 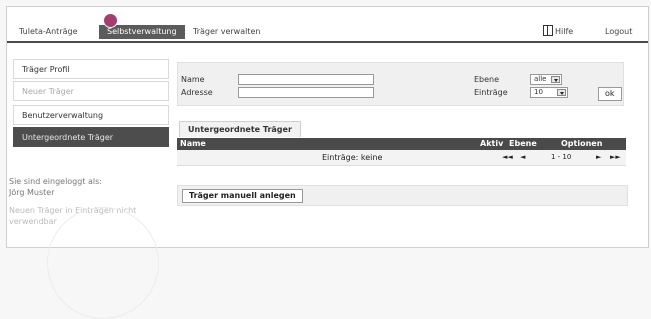 What do you see at coordinates (352, 157) in the screenshot?
I see `entries-count: Einträge: keine` at bounding box center [352, 157].